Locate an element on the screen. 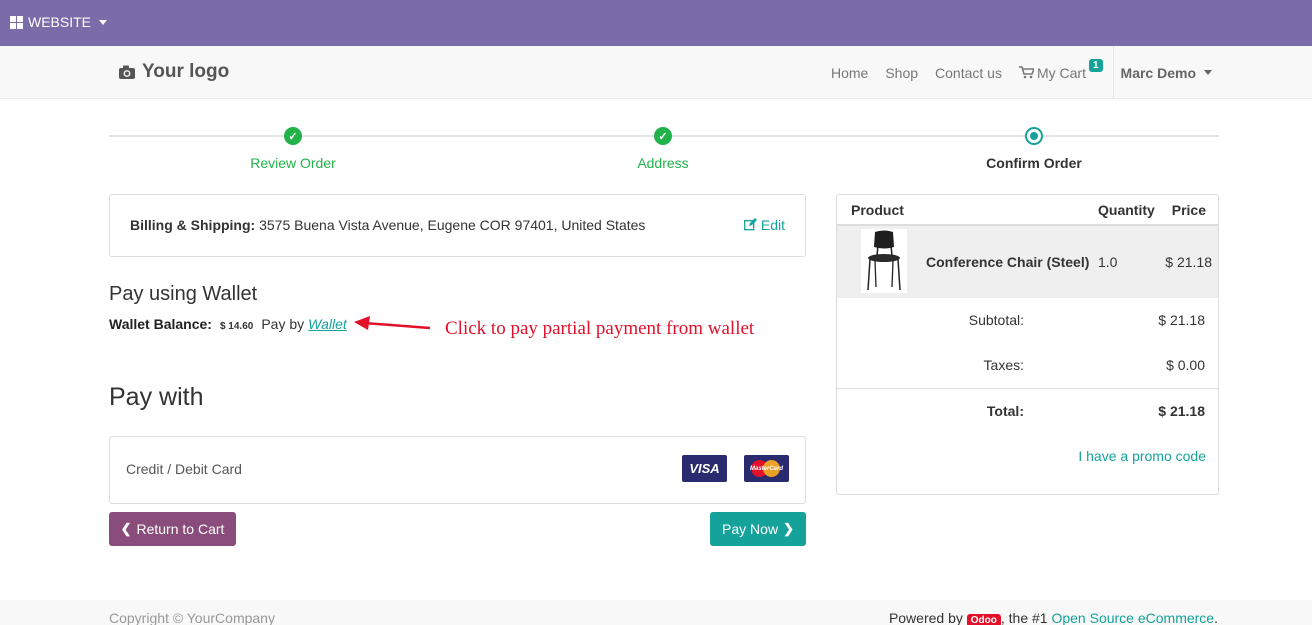 Image resolution: width=1312 pixels, height=625 pixels. acquirer-name: Credit / Debit Card is located at coordinates (184, 469).